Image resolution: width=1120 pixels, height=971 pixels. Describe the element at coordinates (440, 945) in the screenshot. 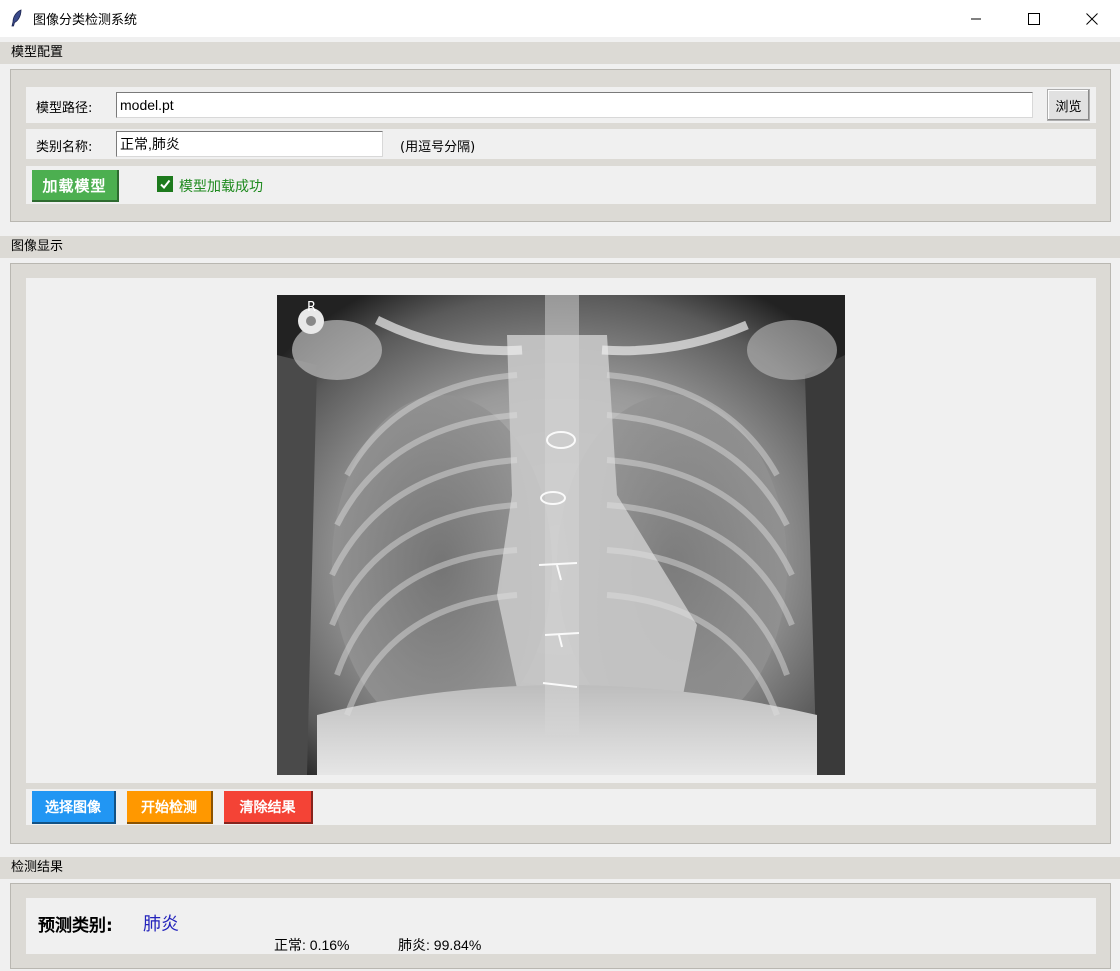

I see `probability-pneumonia: 肺炎: 99.84%` at that location.